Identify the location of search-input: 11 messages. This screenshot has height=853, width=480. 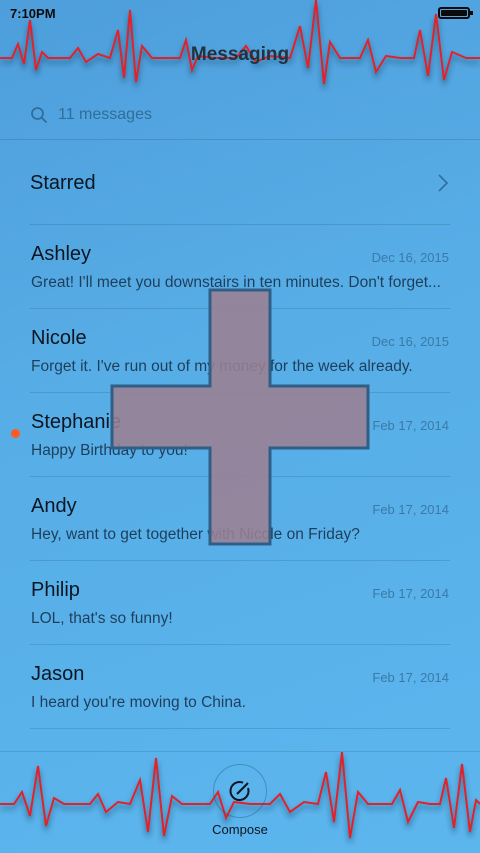
(105, 115).